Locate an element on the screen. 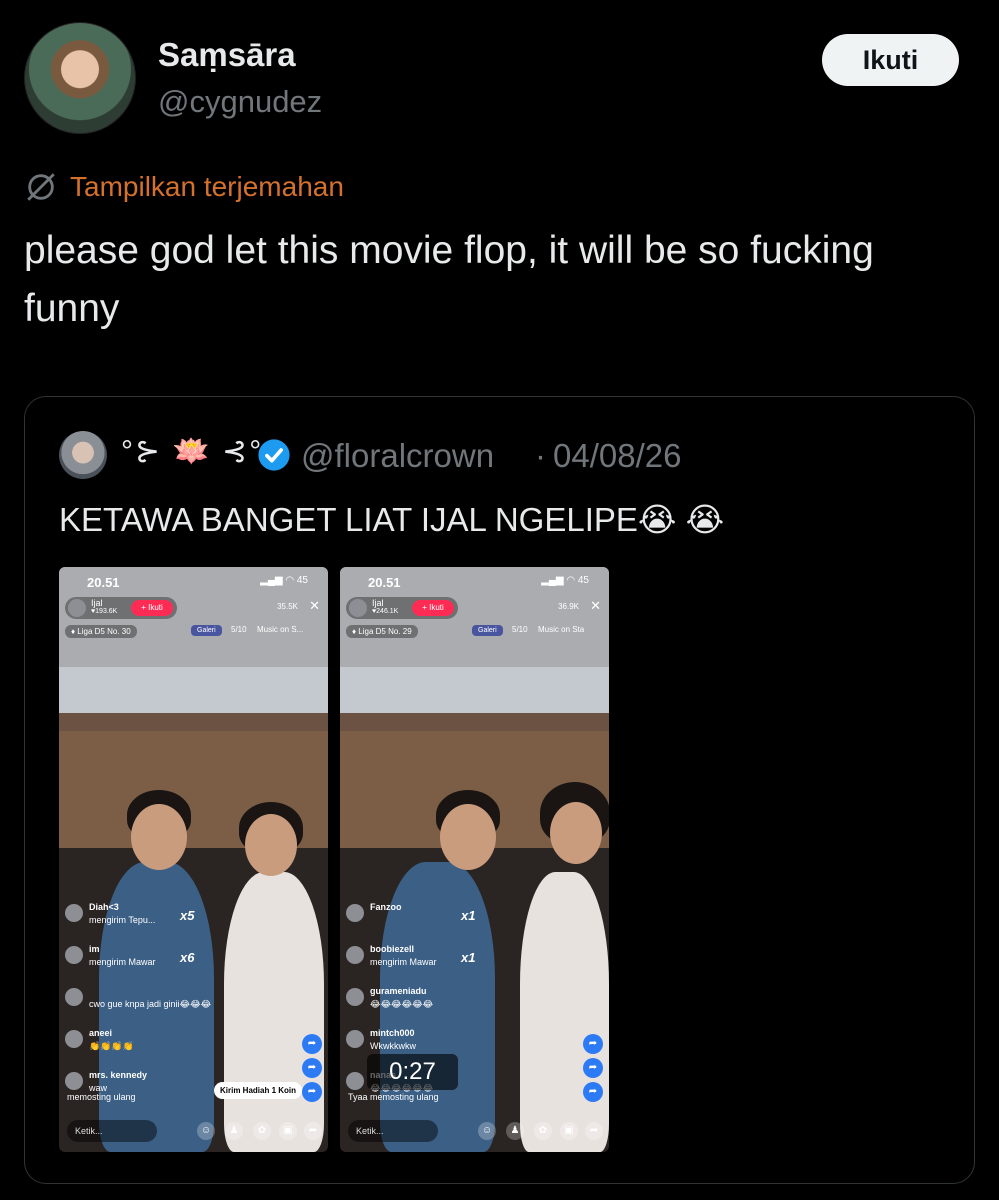 This screenshot has width=999, height=1200. comment-user: gurameniadu is located at coordinates (398, 991).